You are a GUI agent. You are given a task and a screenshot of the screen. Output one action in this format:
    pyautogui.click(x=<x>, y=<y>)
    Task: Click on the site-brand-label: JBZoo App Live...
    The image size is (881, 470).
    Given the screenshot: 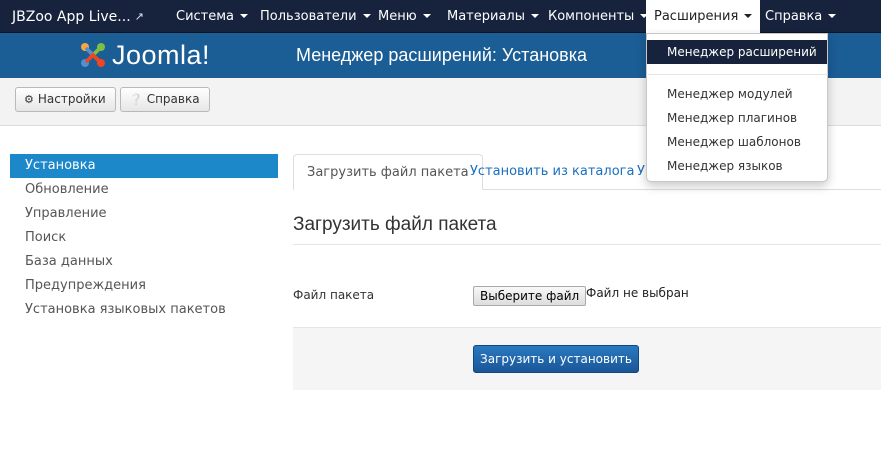 What is the action you would take?
    pyautogui.click(x=71, y=17)
    